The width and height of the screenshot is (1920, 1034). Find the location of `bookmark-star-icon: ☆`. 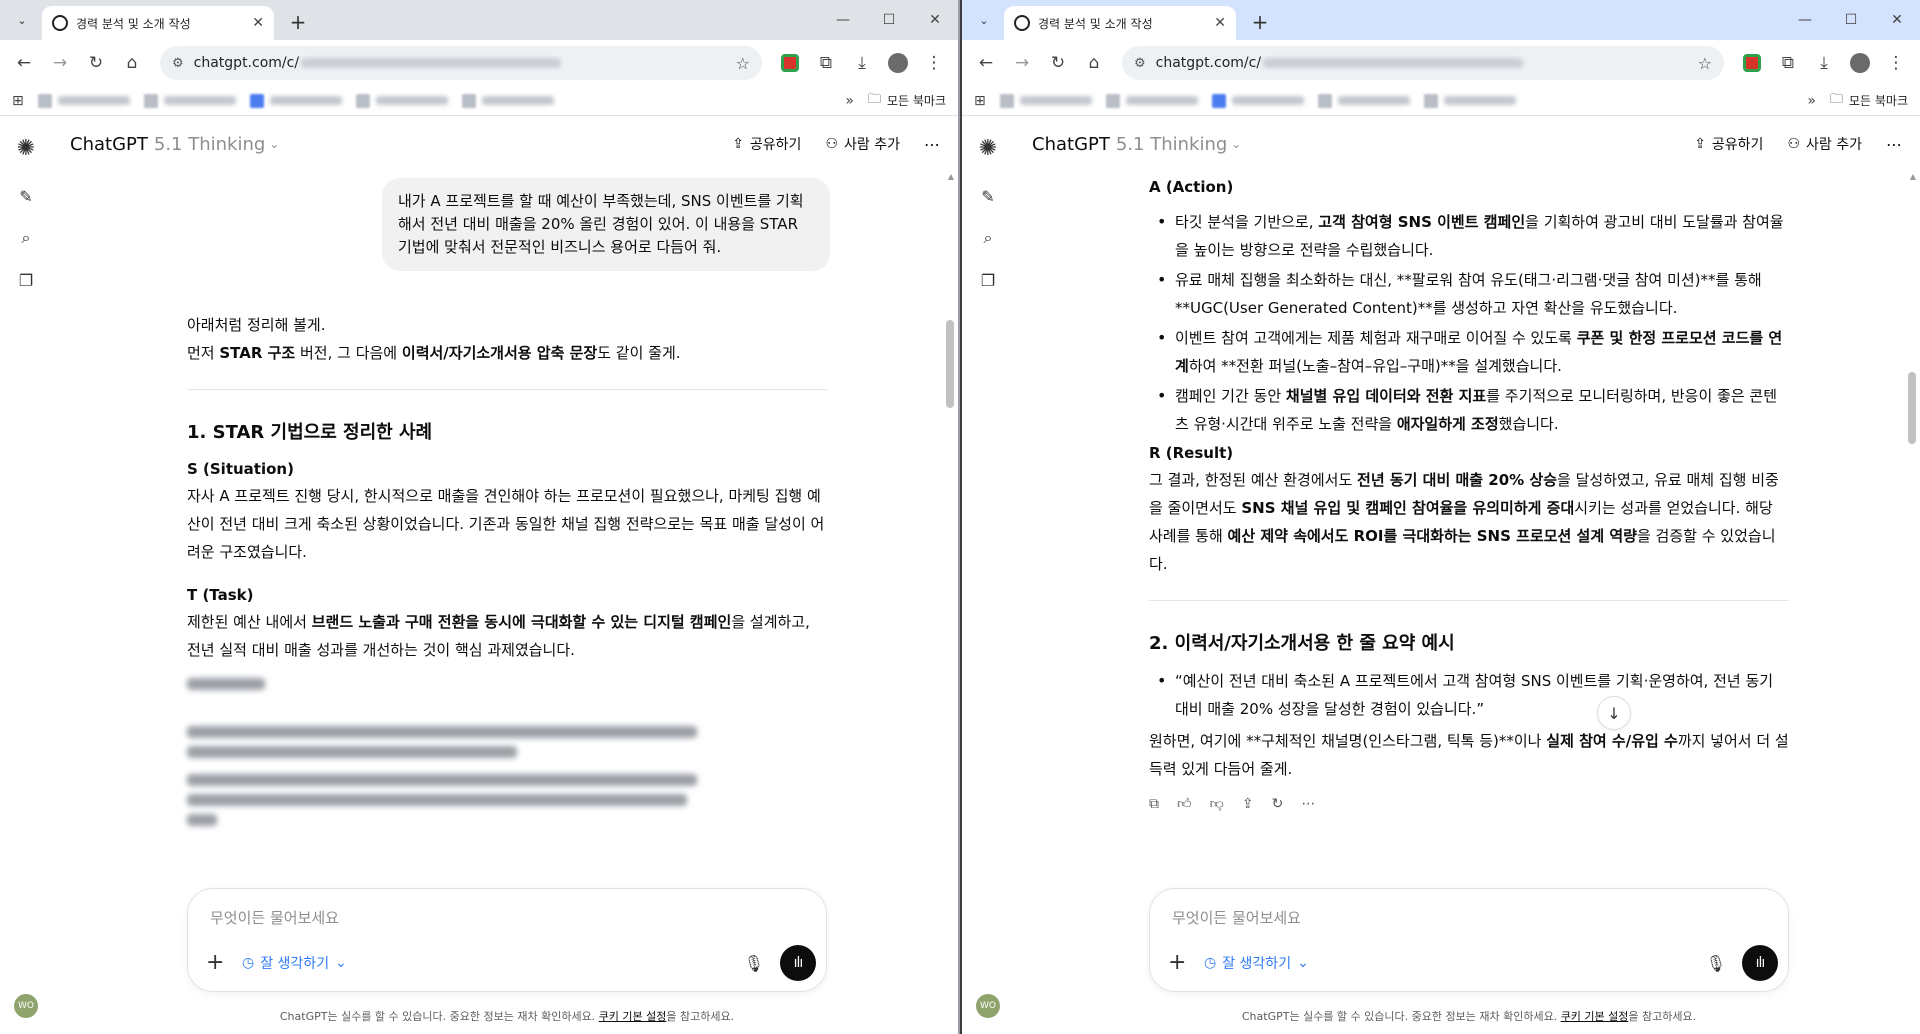

bookmark-star-icon: ☆ is located at coordinates (1705, 63).